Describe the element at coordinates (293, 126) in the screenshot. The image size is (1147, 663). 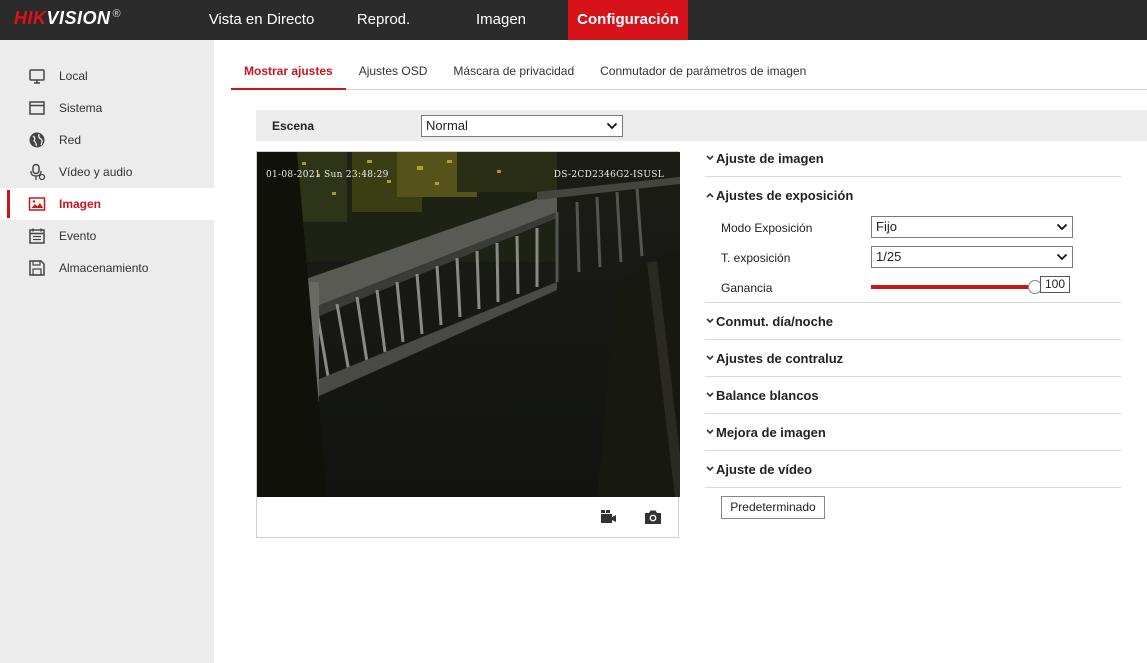
I see `scene-label: Escena` at that location.